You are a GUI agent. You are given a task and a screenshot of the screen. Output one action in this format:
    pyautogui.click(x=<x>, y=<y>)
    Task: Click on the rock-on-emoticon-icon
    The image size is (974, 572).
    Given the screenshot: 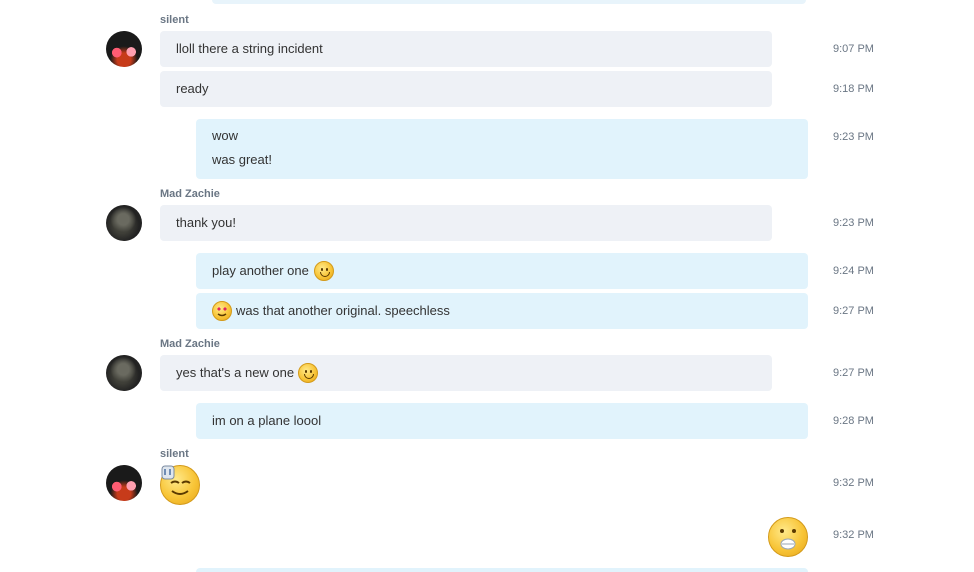 What is the action you would take?
    pyautogui.click(x=180, y=485)
    